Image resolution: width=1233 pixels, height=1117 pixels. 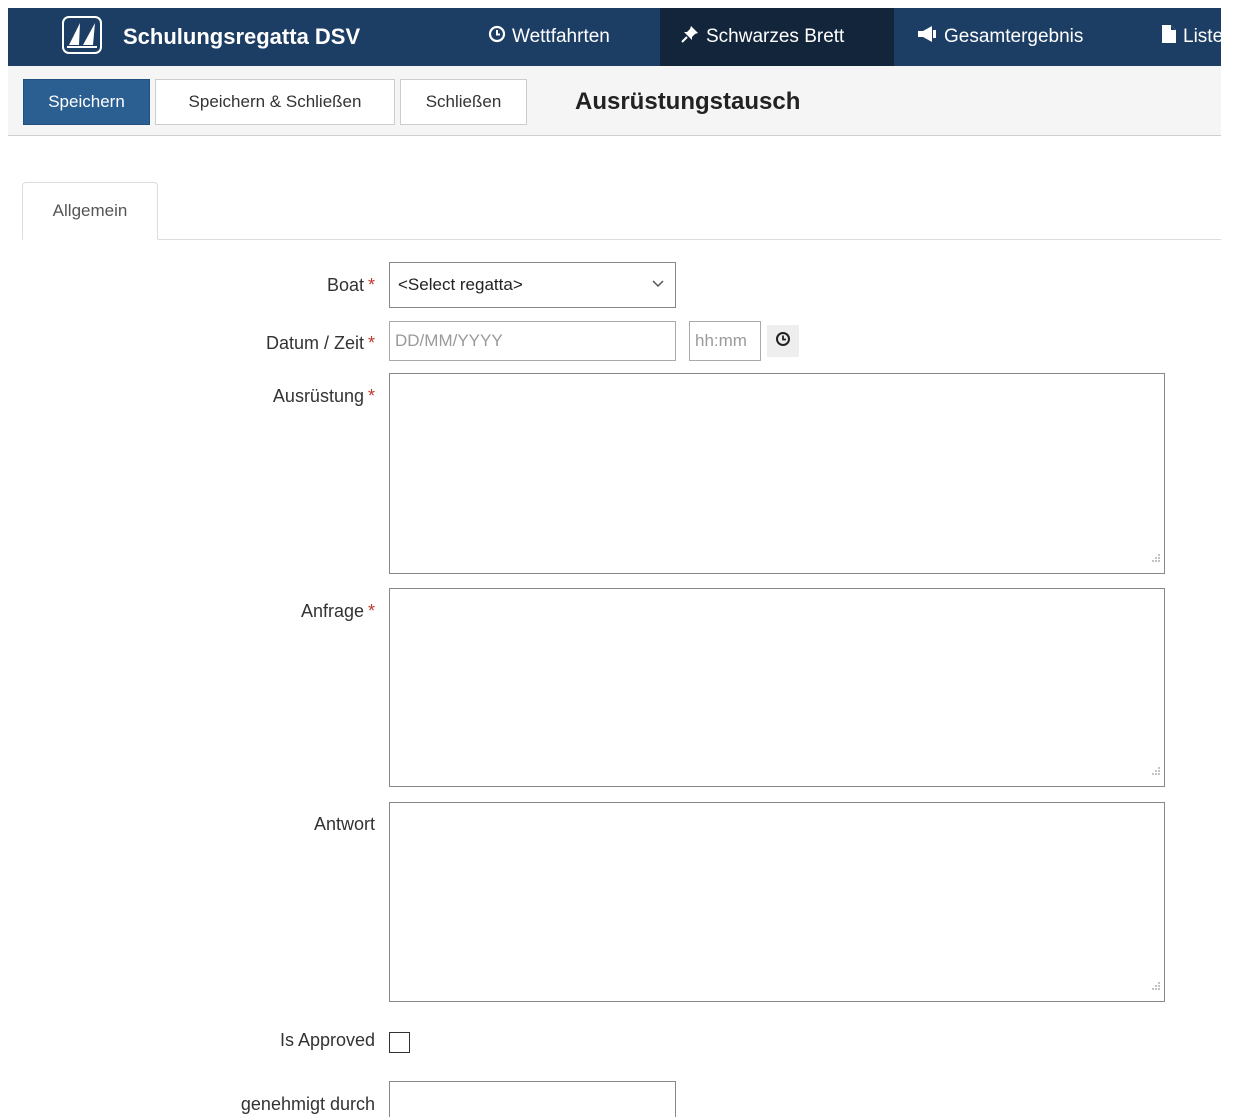 What do you see at coordinates (345, 285) in the screenshot?
I see `boat-label-text: Boat` at bounding box center [345, 285].